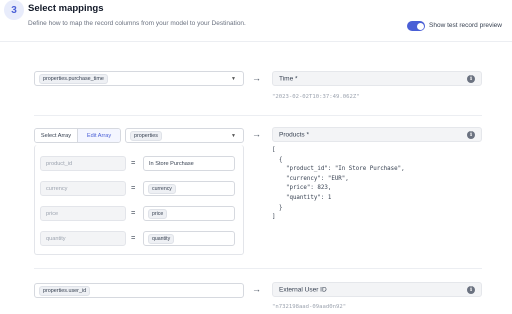 The height and width of the screenshot is (314, 512). I want to click on test-record-preview-toggle, so click(416, 26).